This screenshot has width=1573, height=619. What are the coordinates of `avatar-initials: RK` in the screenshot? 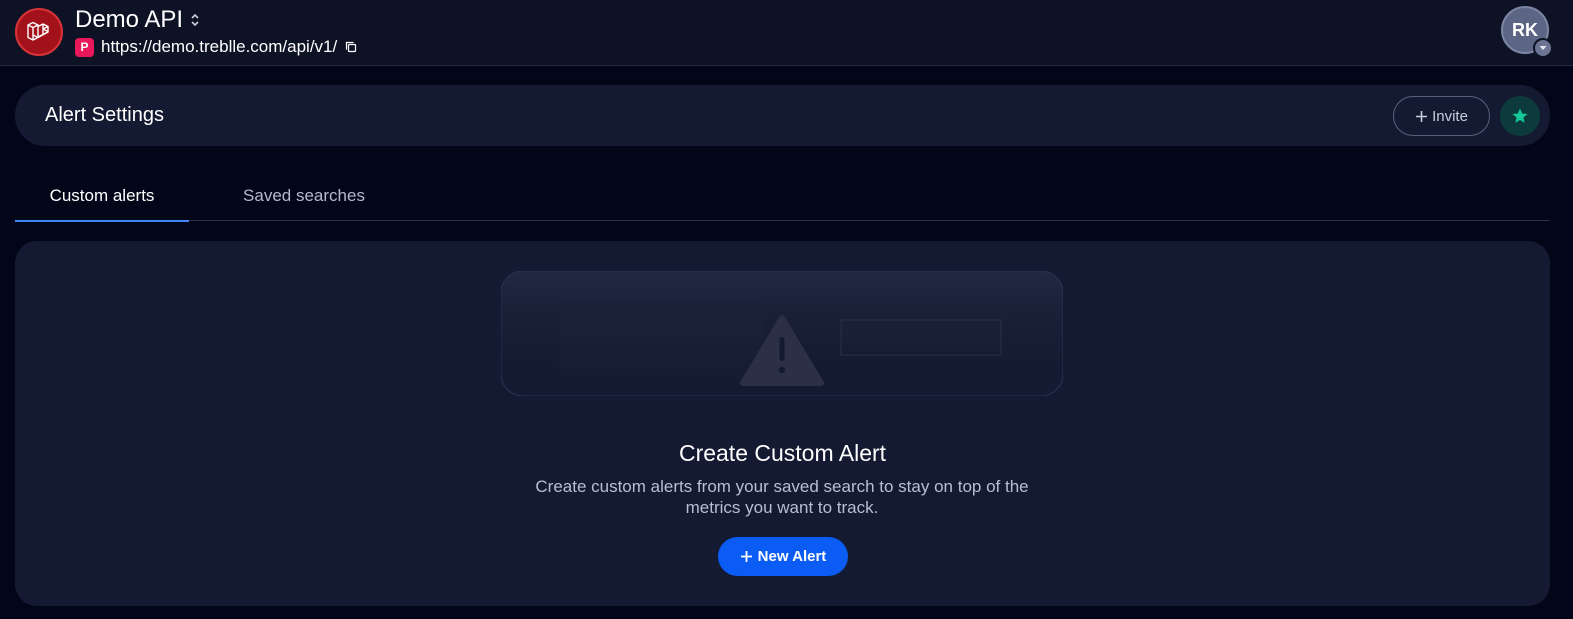 It's located at (1525, 29).